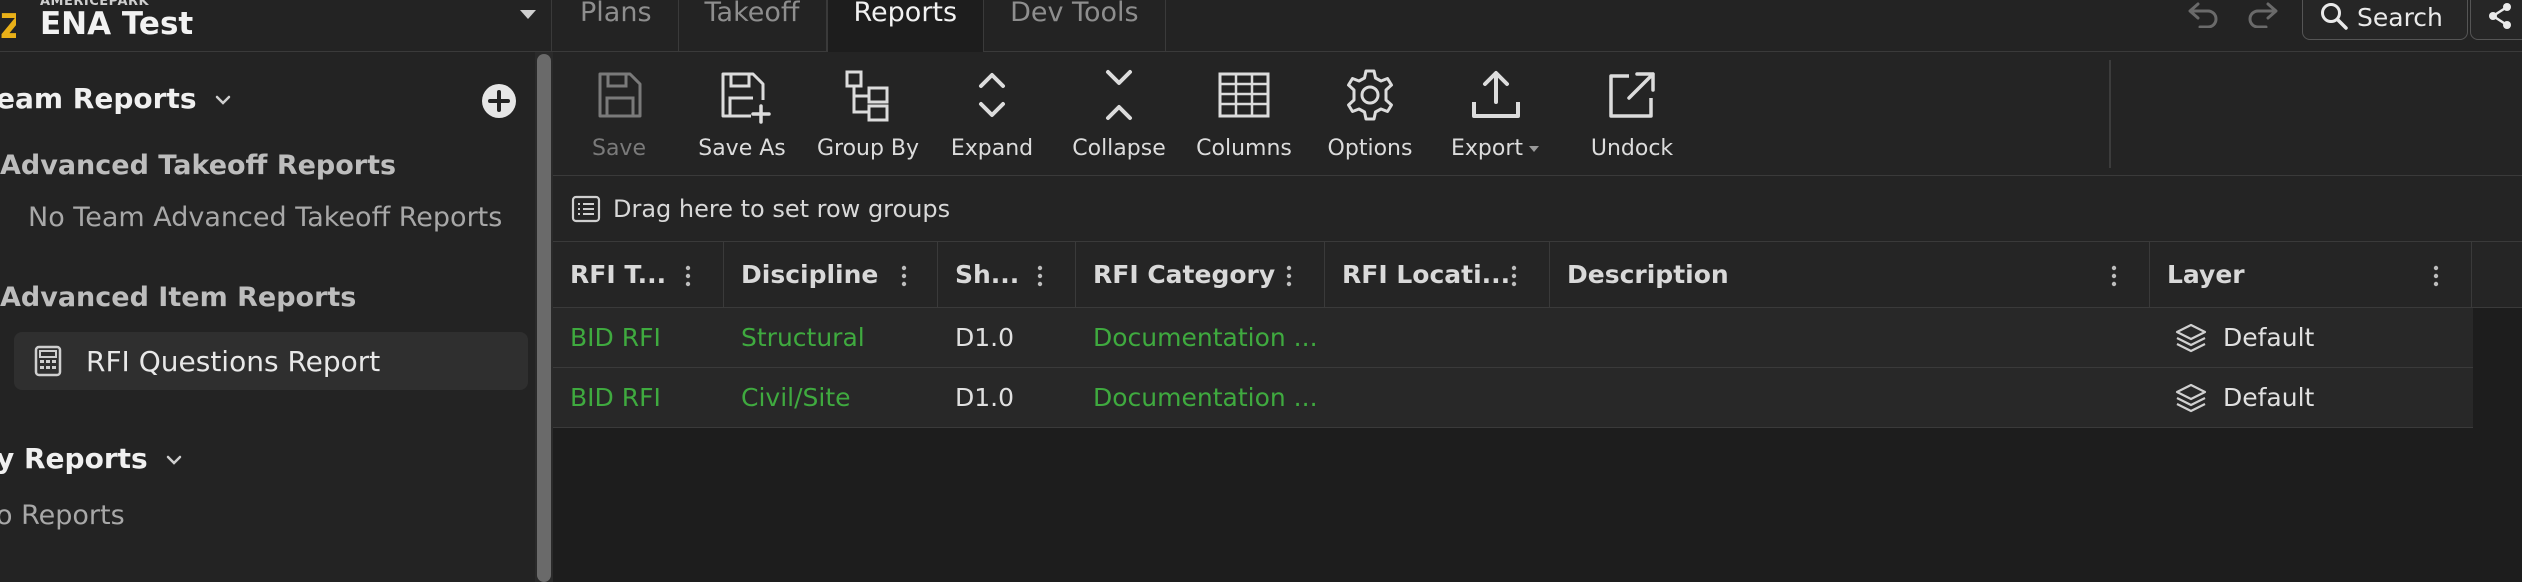  Describe the element at coordinates (620, 95) in the screenshot. I see `save-icon` at that location.